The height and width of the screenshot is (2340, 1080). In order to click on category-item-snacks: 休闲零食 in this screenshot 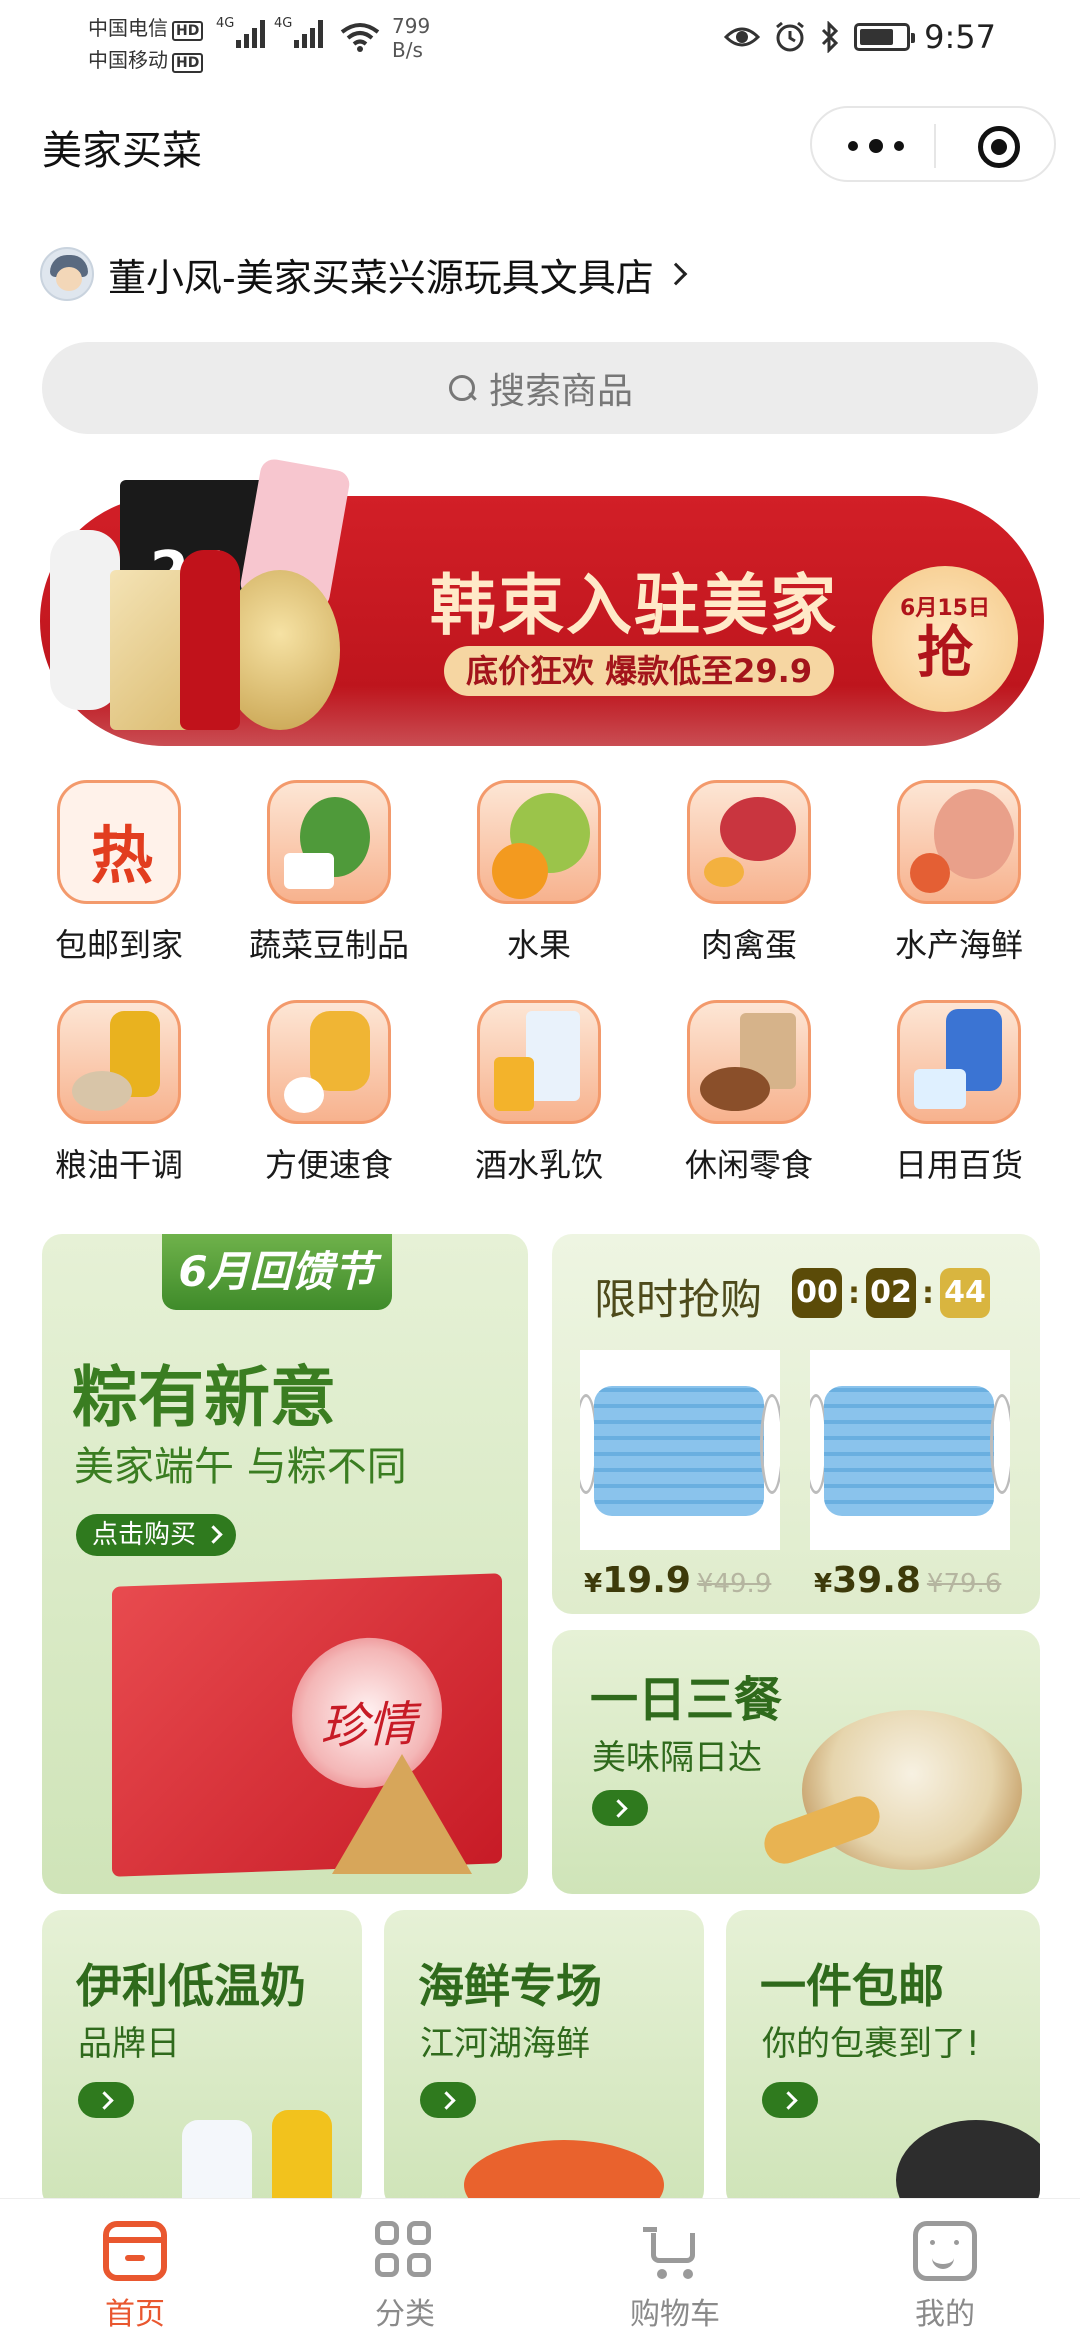, I will do `click(749, 1093)`.